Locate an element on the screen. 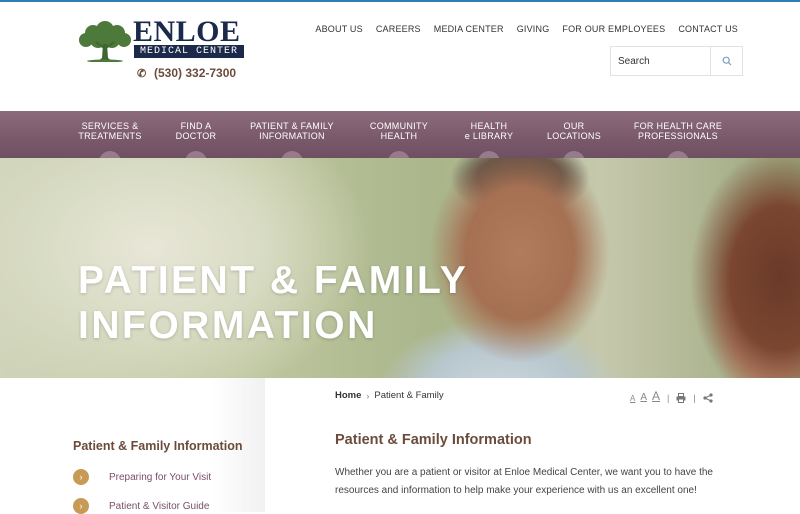 This screenshot has height=514, width=800. nav-label-line2: HEALTH is located at coordinates (399, 136).